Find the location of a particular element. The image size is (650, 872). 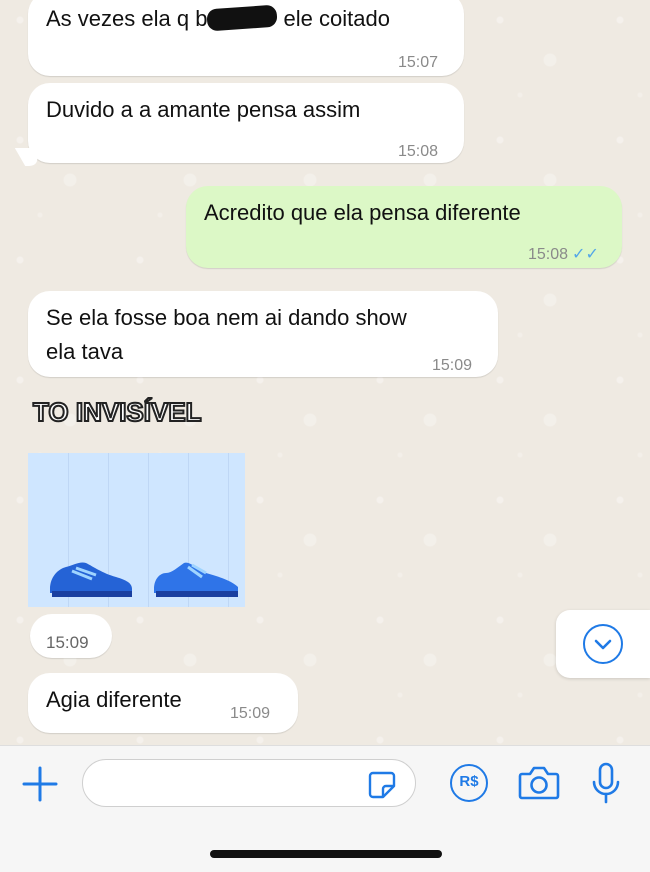

redaction-mark is located at coordinates (242, 18).